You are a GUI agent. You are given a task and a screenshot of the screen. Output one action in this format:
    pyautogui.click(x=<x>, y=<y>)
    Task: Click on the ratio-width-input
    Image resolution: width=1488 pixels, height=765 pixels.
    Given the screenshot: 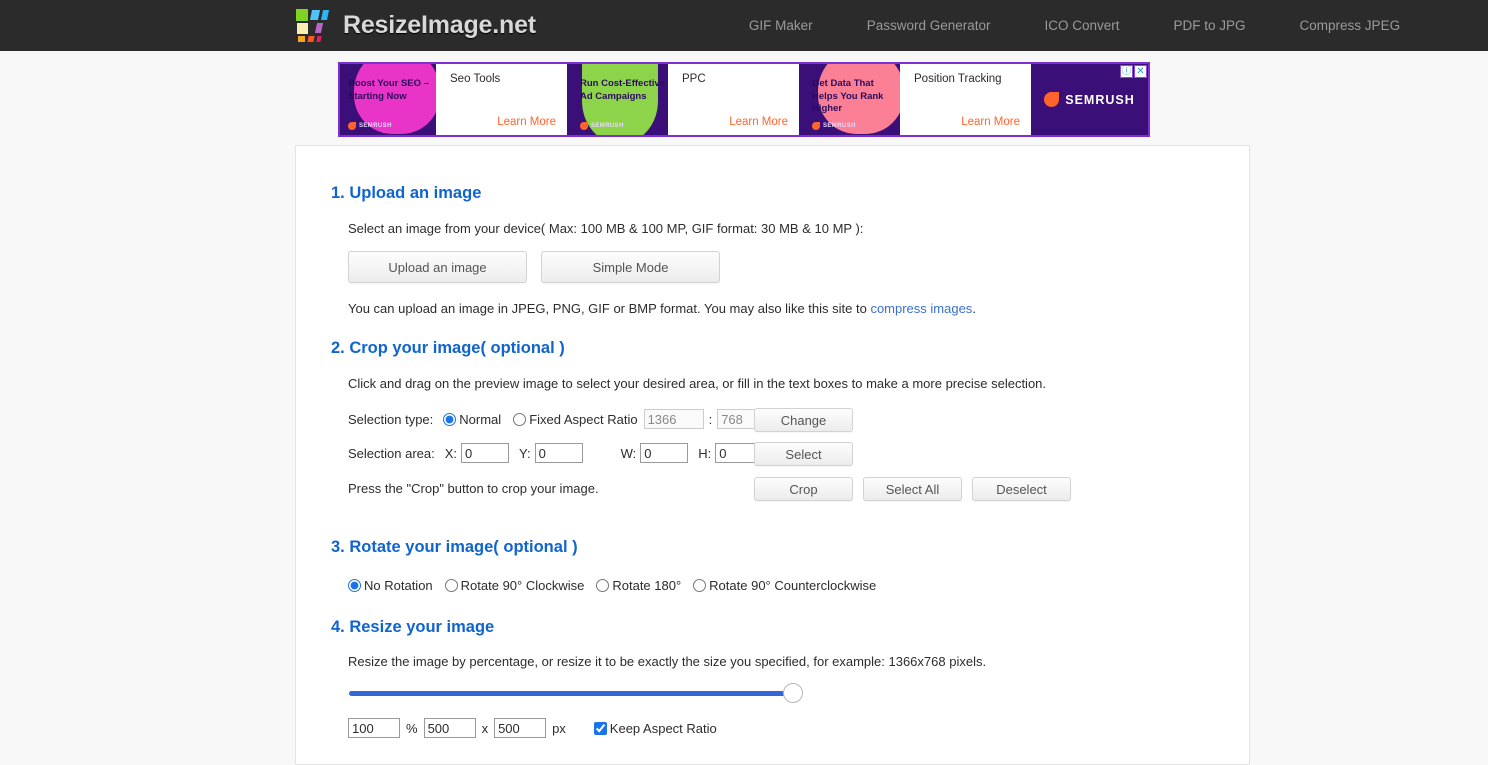 What is the action you would take?
    pyautogui.click(x=673, y=419)
    